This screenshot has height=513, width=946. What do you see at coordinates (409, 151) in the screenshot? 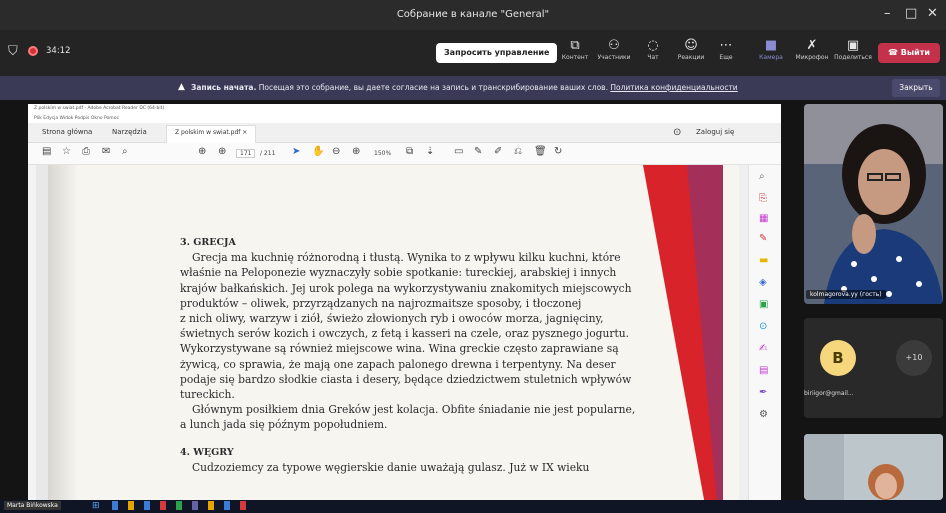
I see `fit-icon: ⧉` at bounding box center [409, 151].